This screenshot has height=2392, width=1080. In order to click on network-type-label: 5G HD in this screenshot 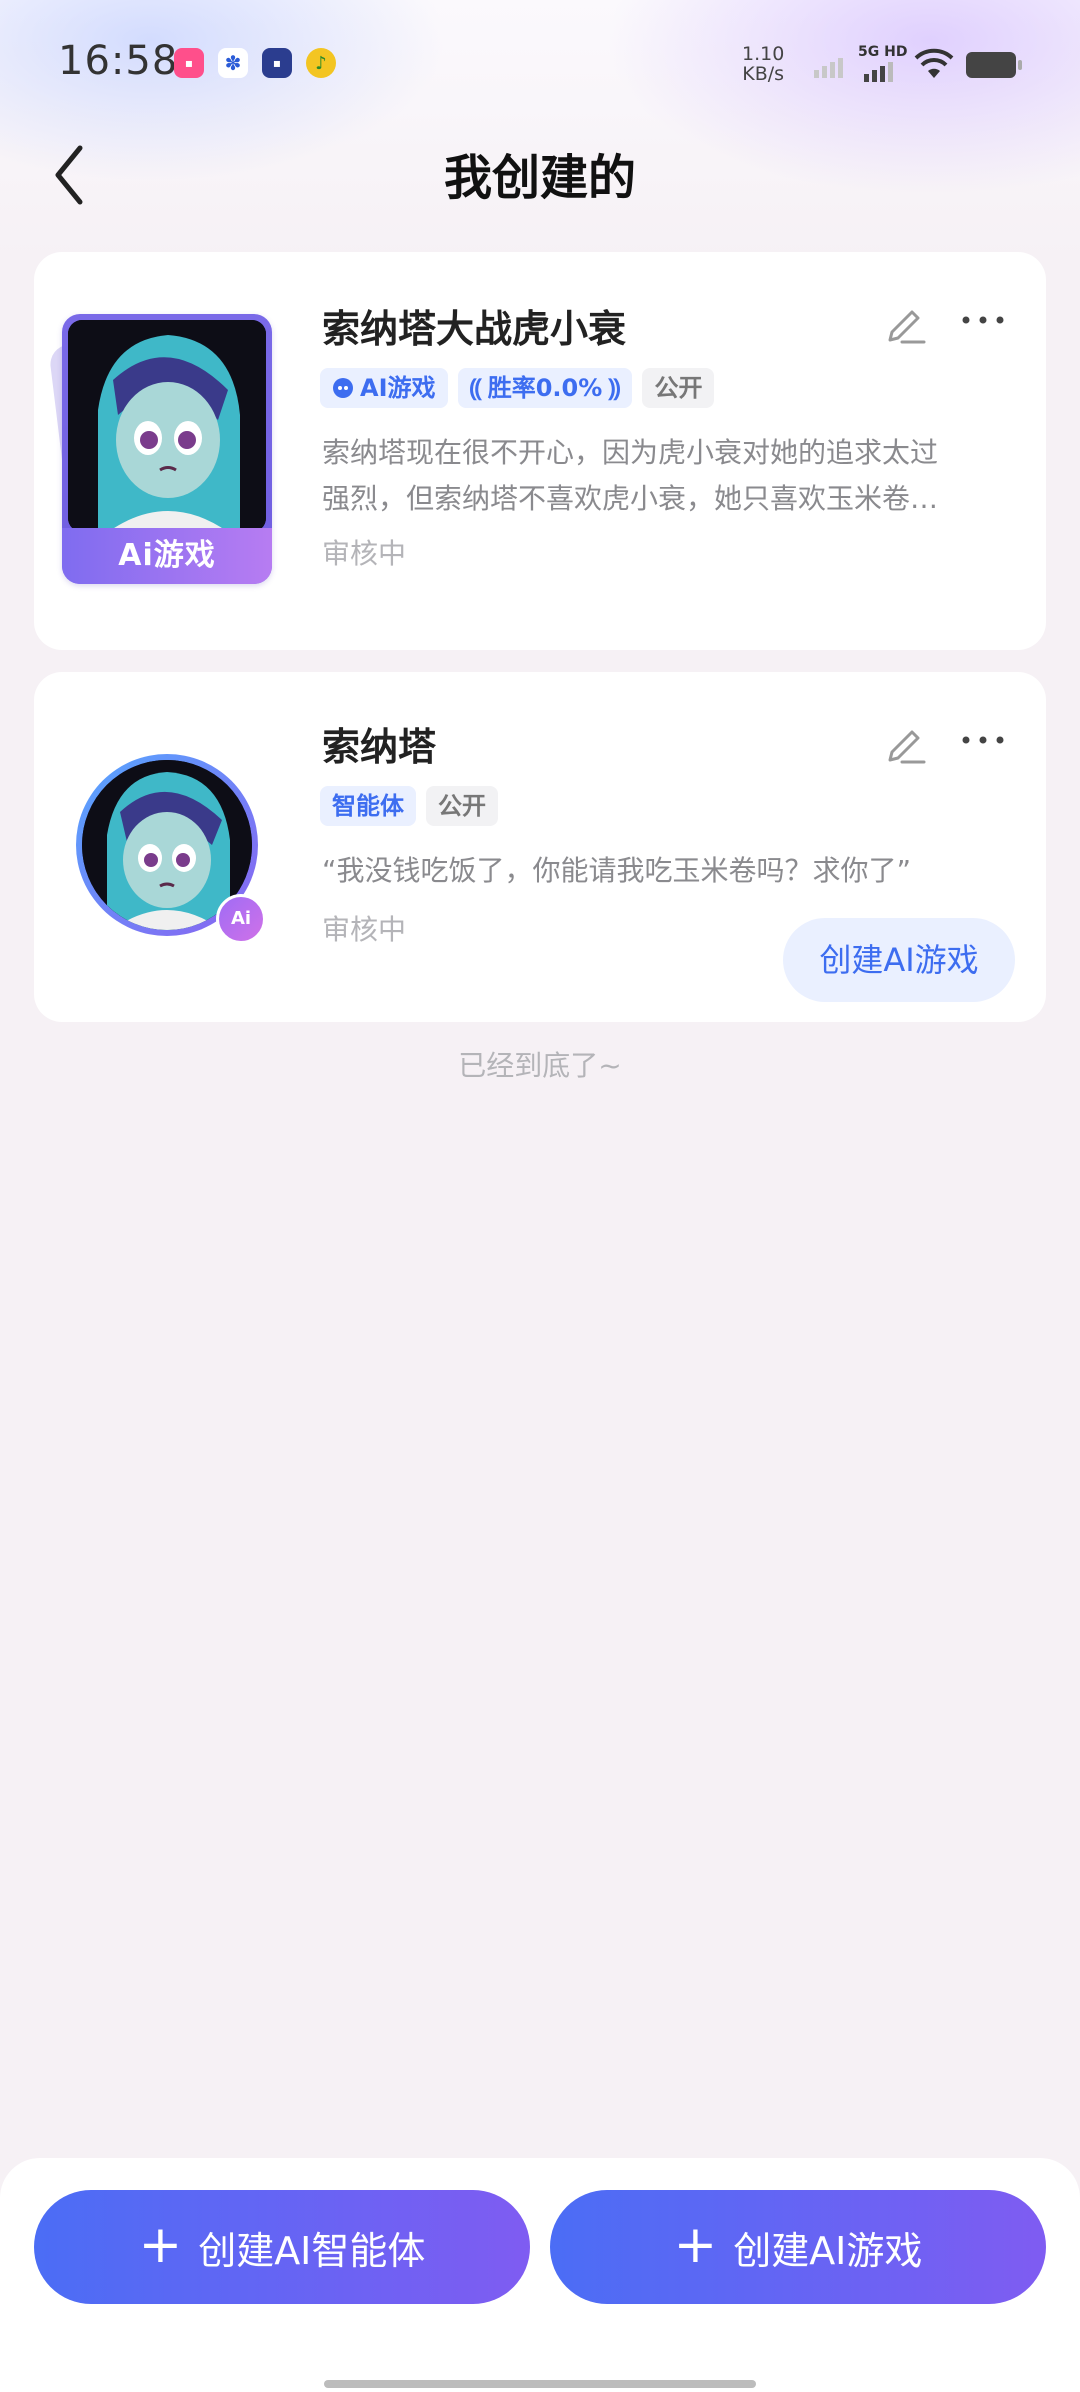, I will do `click(883, 52)`.